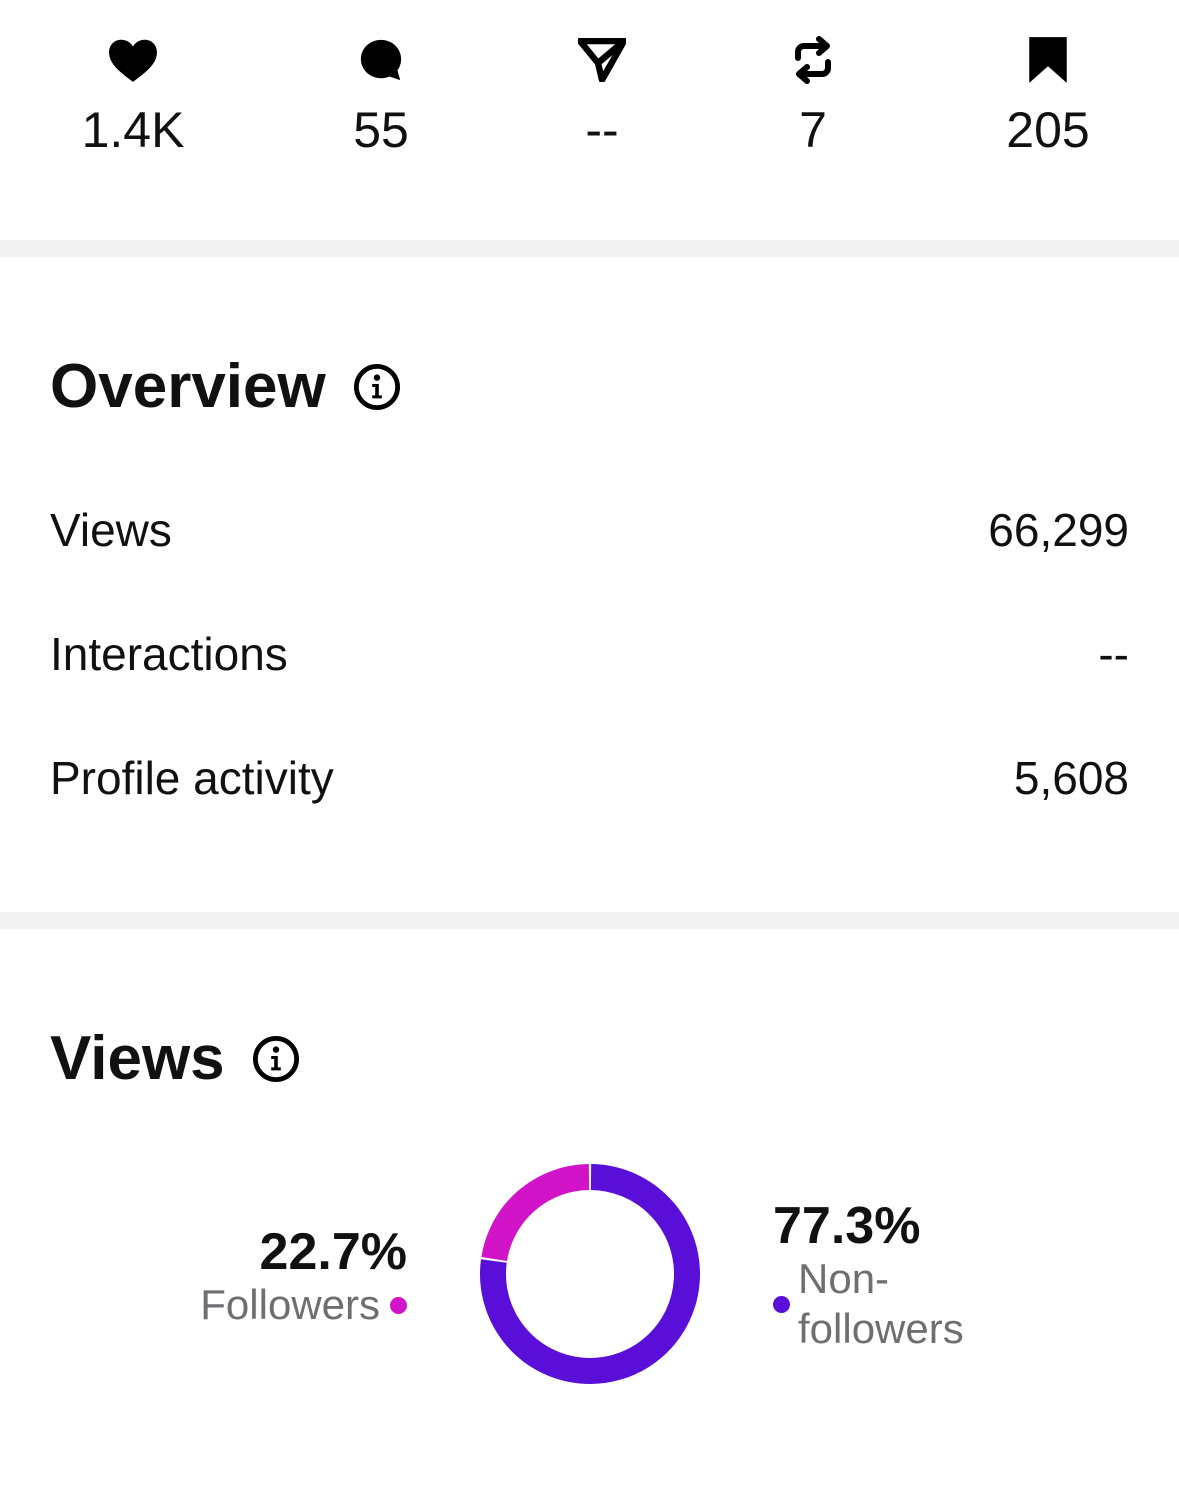  I want to click on views-header: Views, so click(175, 1059).